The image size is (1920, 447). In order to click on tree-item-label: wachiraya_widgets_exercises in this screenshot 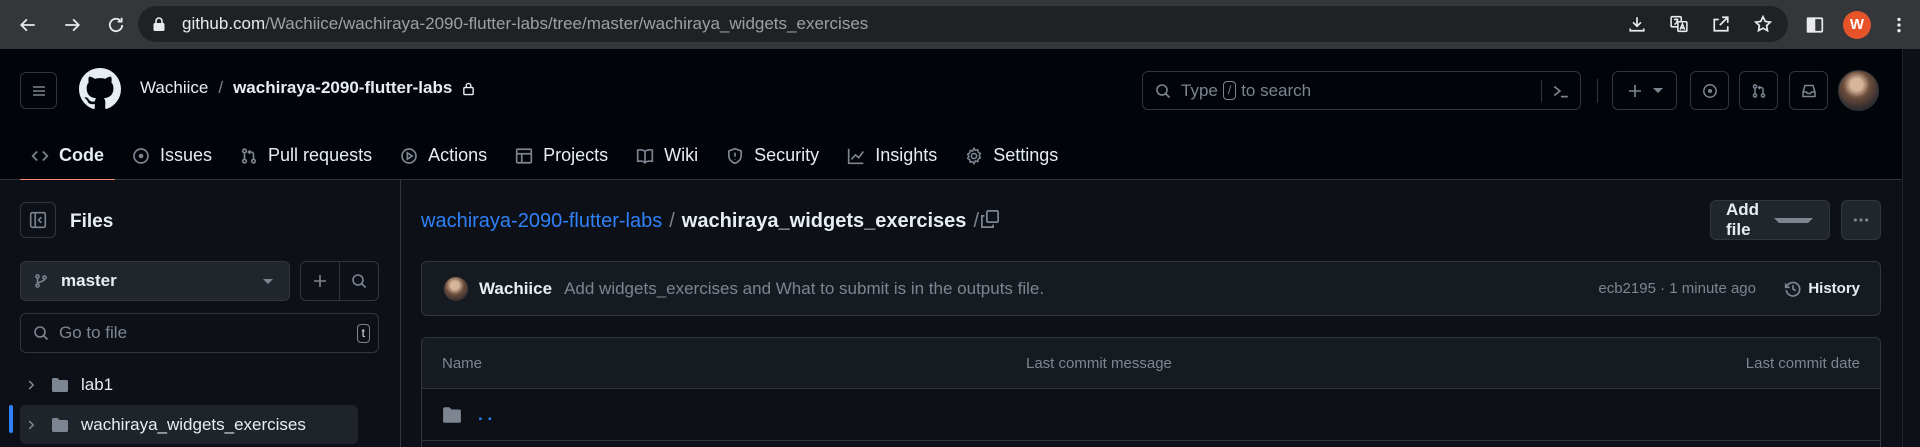, I will do `click(193, 424)`.